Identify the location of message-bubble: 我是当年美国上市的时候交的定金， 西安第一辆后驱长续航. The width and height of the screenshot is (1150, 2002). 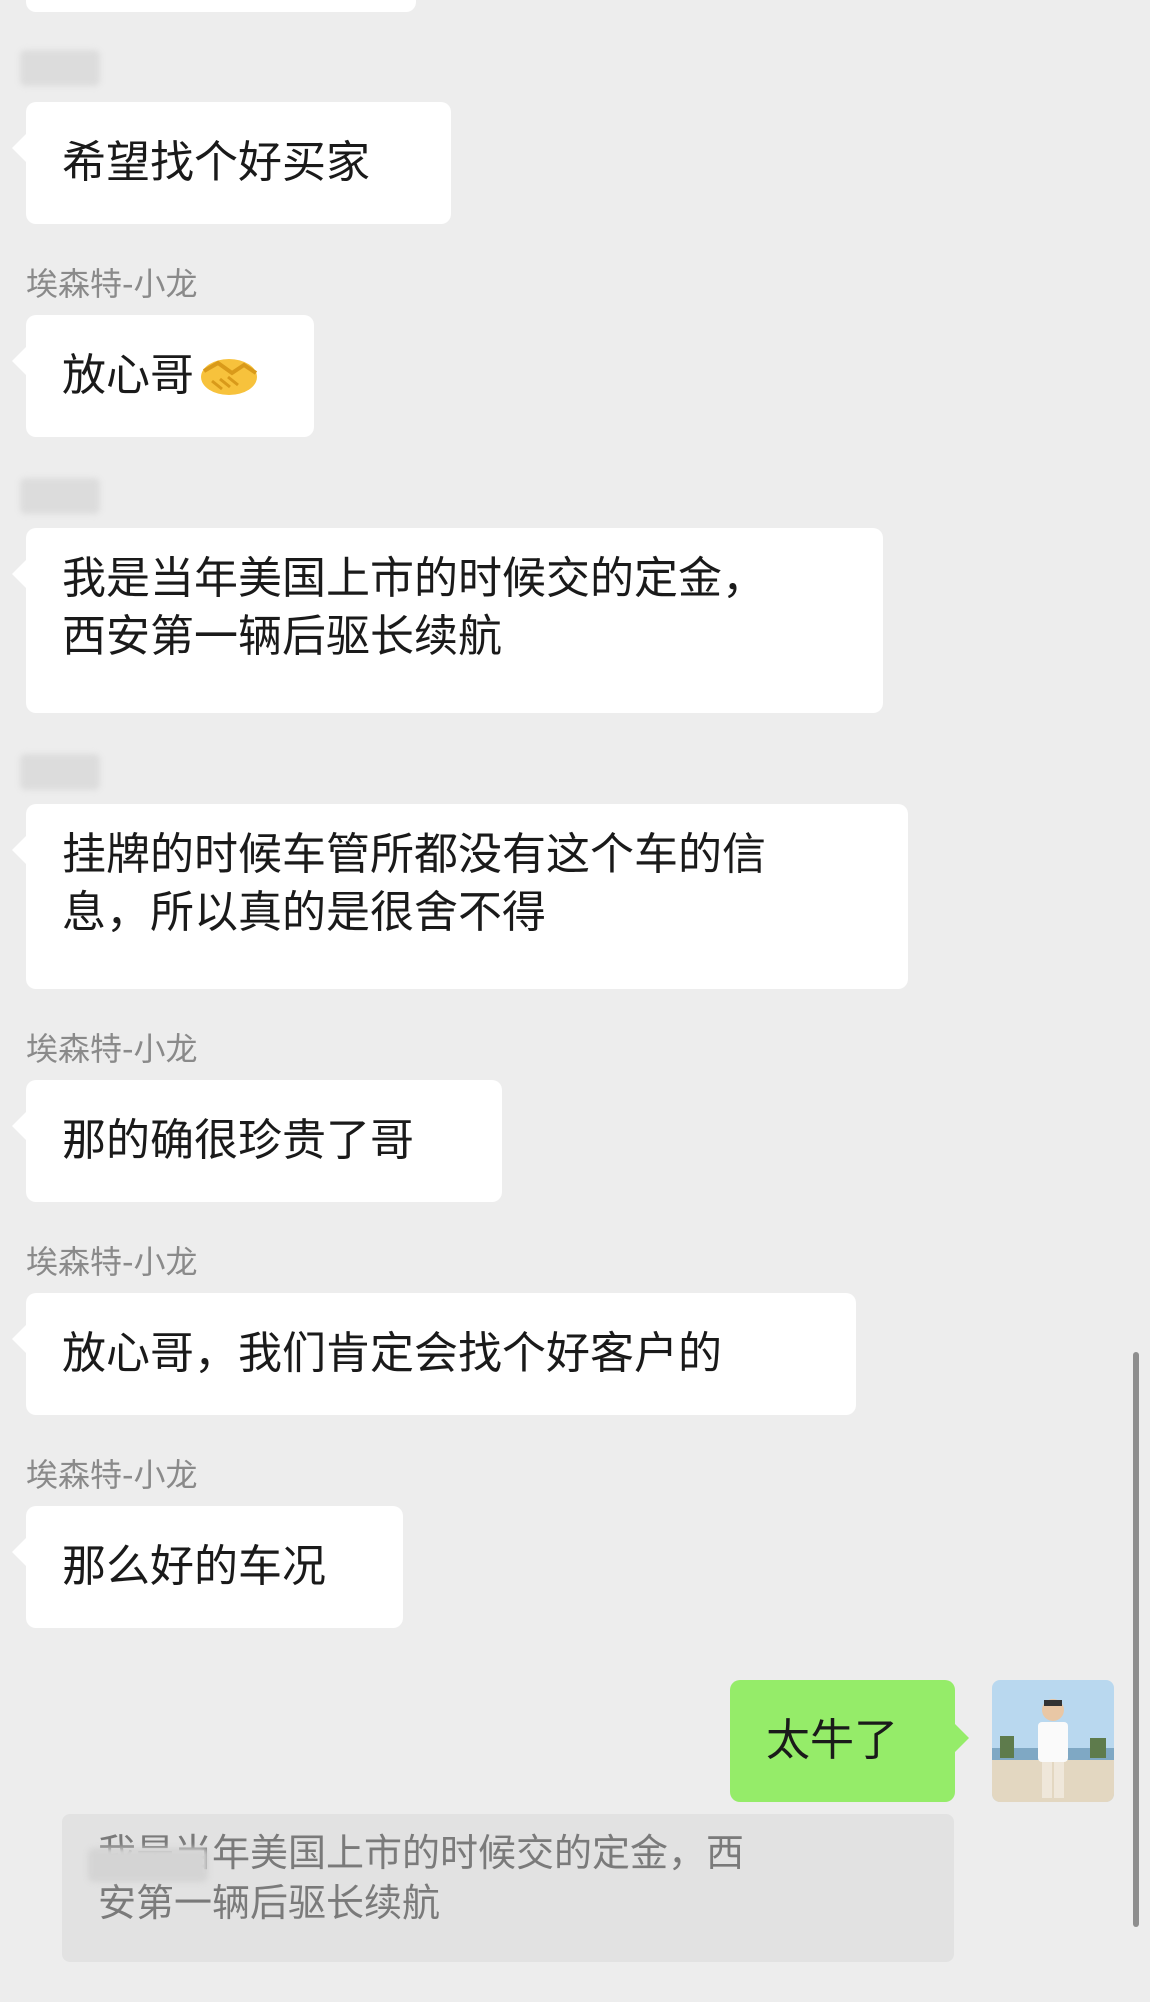
(447, 620).